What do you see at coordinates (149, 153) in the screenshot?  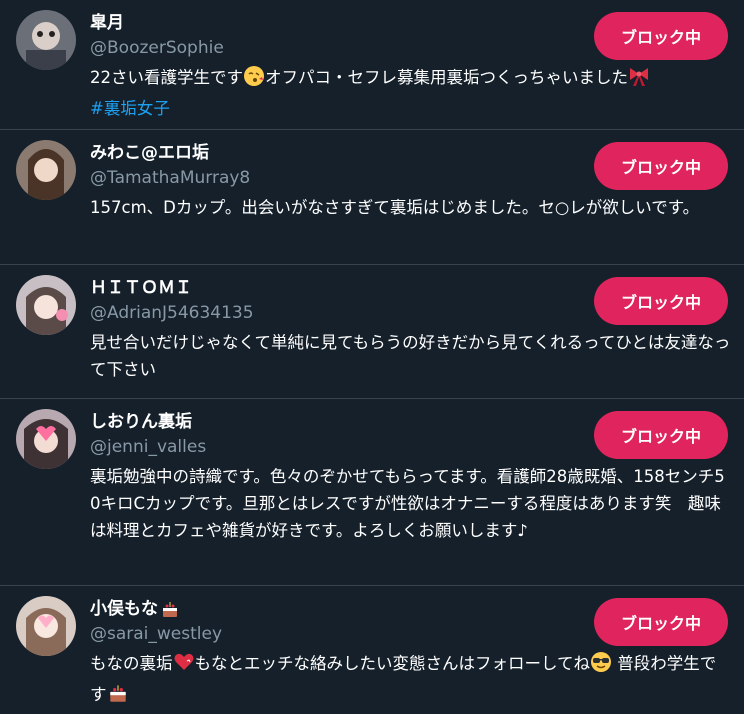 I see `display-name: みわこ@エロ垢` at bounding box center [149, 153].